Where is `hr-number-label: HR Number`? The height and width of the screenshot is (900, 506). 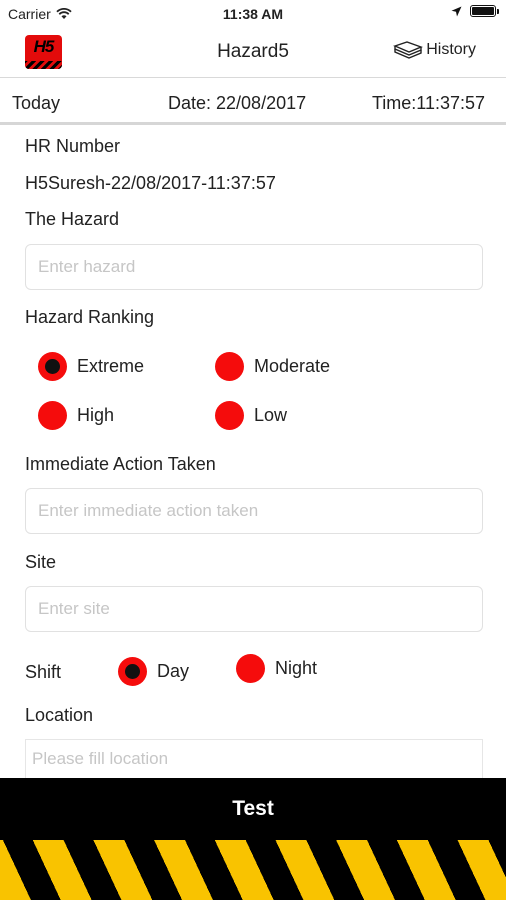
hr-number-label: HR Number is located at coordinates (73, 146).